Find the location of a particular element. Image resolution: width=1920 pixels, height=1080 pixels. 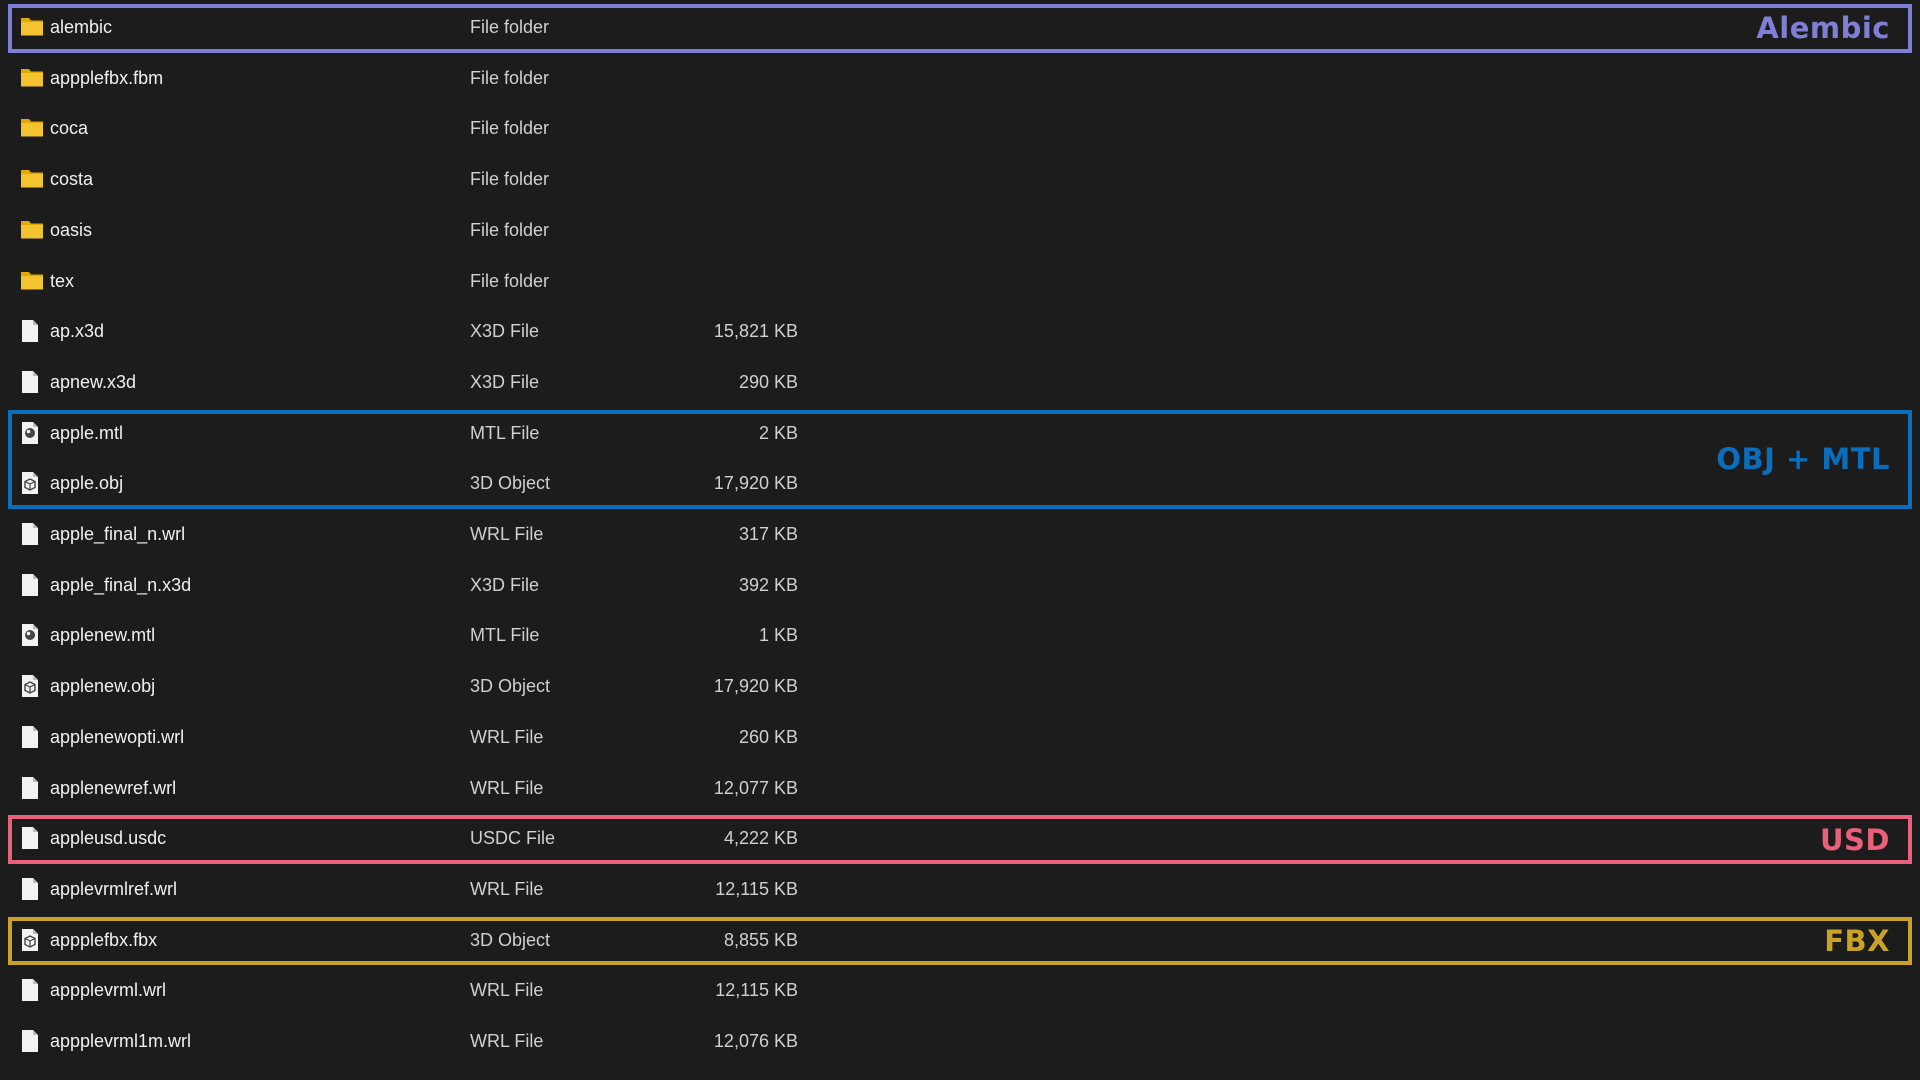

file-size: 317 KB is located at coordinates (768, 534).